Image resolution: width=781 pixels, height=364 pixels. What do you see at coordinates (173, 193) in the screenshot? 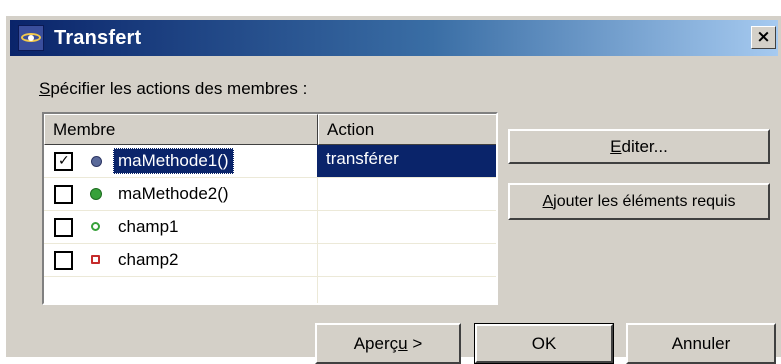
I see `member-name: maMethode2()` at bounding box center [173, 193].